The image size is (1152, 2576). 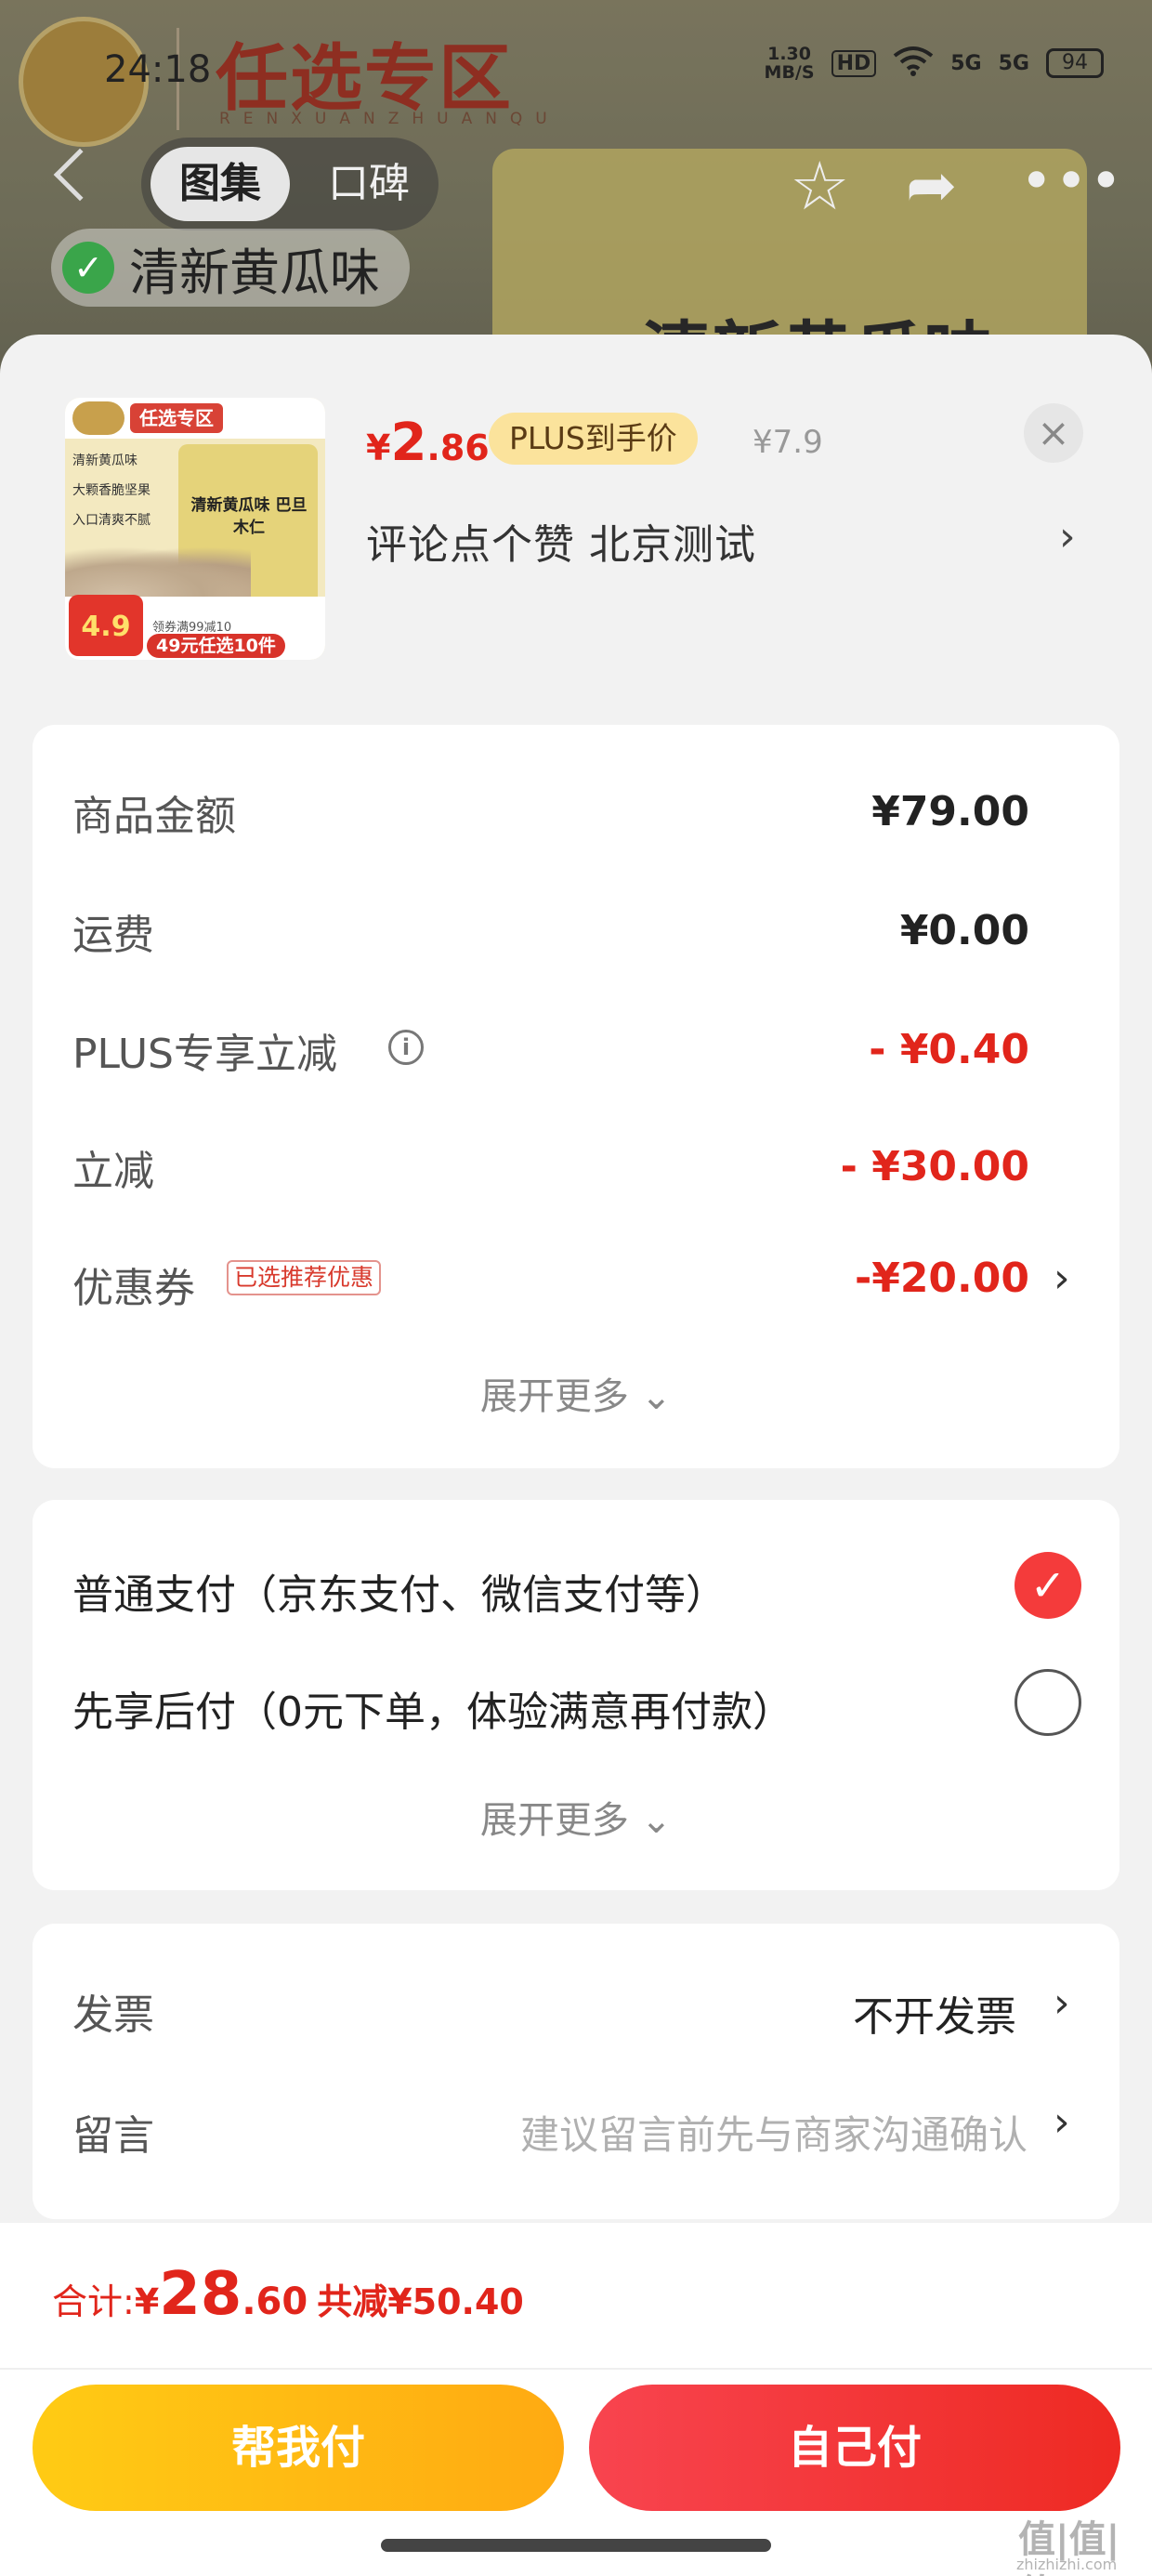 What do you see at coordinates (113, 2136) in the screenshot?
I see `message-label: 留言` at bounding box center [113, 2136].